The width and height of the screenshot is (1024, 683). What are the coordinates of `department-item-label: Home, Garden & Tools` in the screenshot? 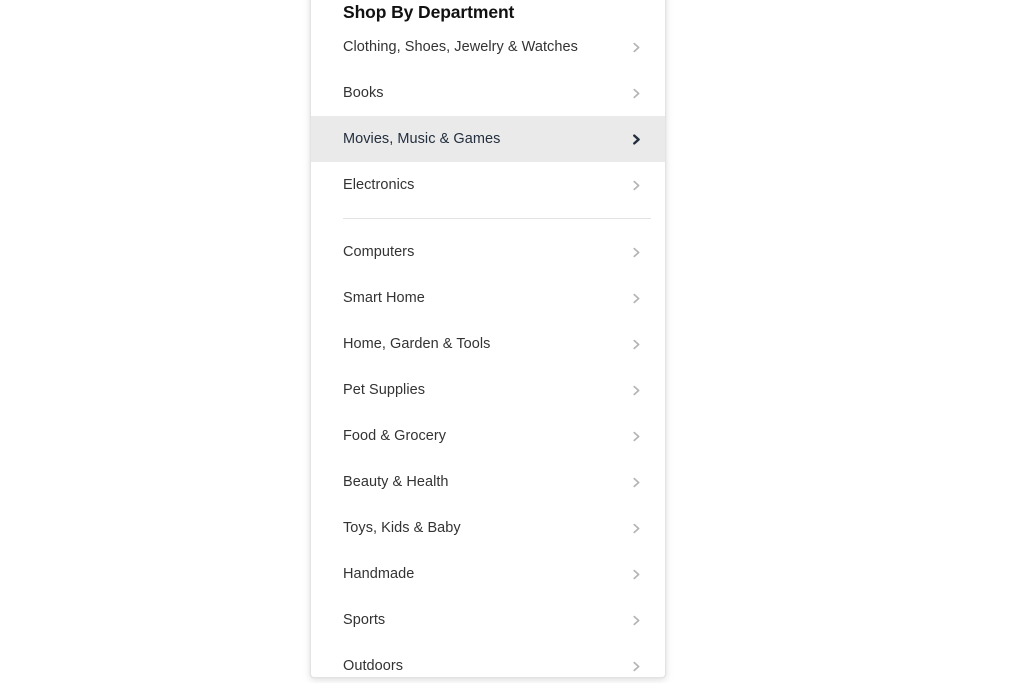 It's located at (417, 344).